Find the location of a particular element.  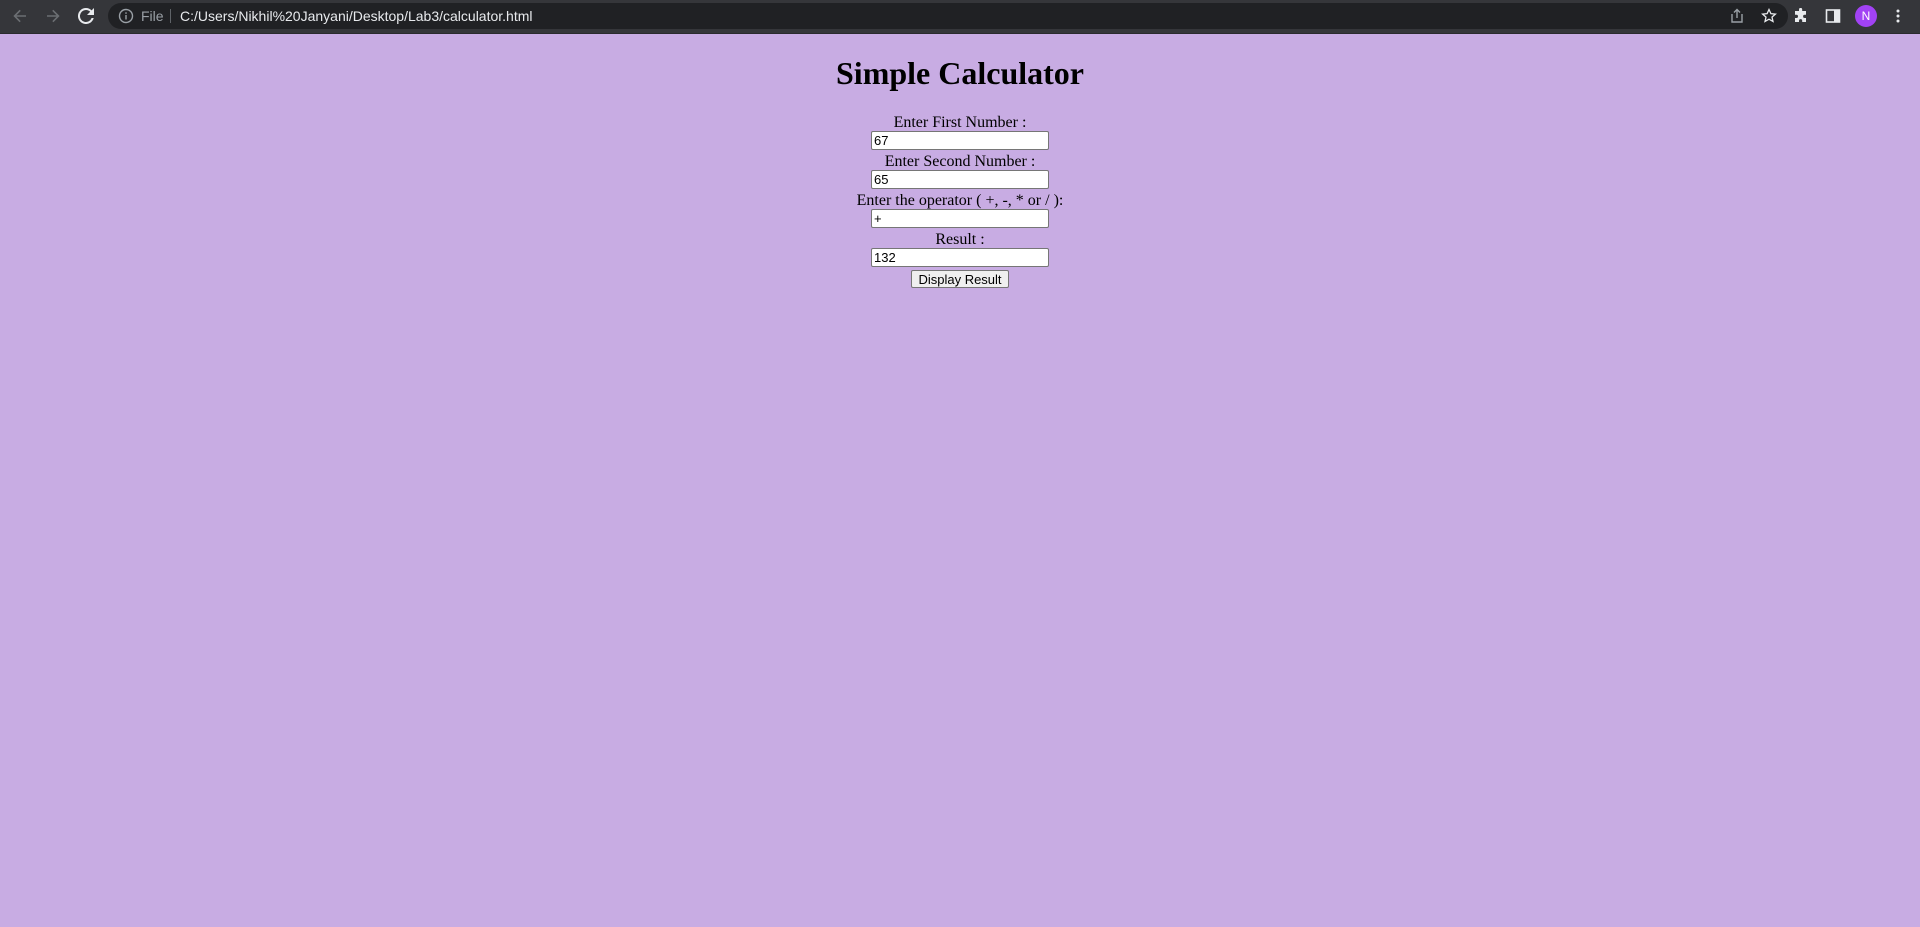

file-scheme-label: File is located at coordinates (152, 16).